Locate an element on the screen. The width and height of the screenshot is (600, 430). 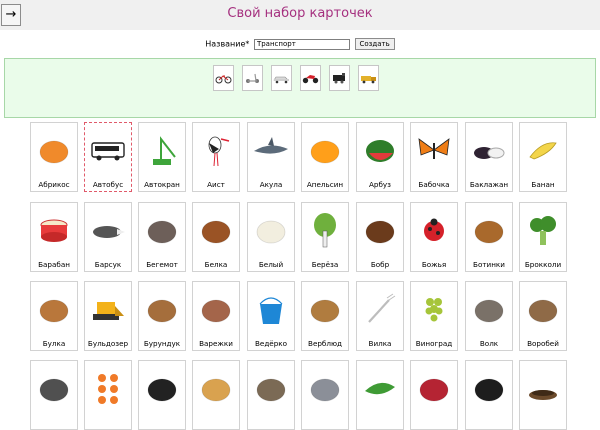
card-label: Булка is located at coordinates (54, 343).